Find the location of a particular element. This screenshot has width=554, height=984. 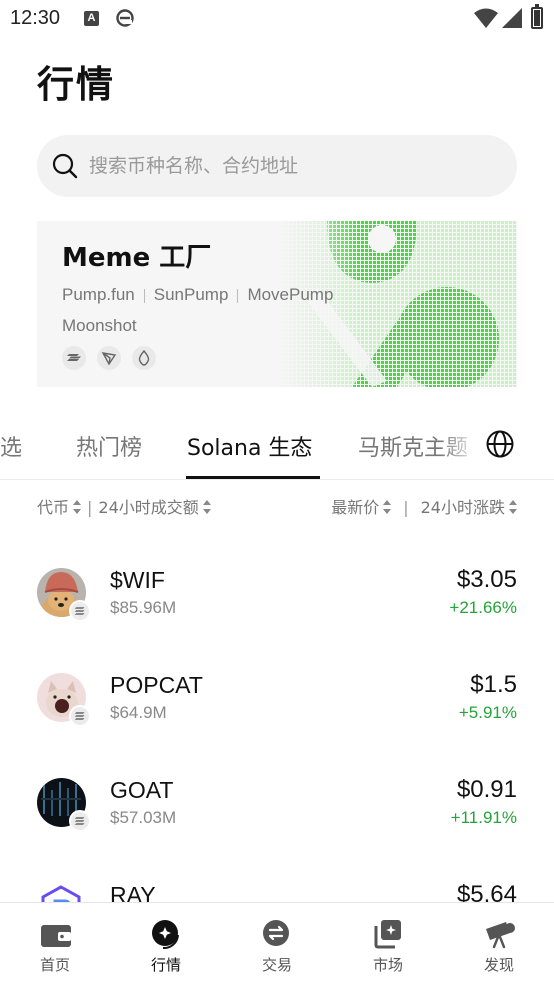

tab-watchlist: 自选 is located at coordinates (11, 446).